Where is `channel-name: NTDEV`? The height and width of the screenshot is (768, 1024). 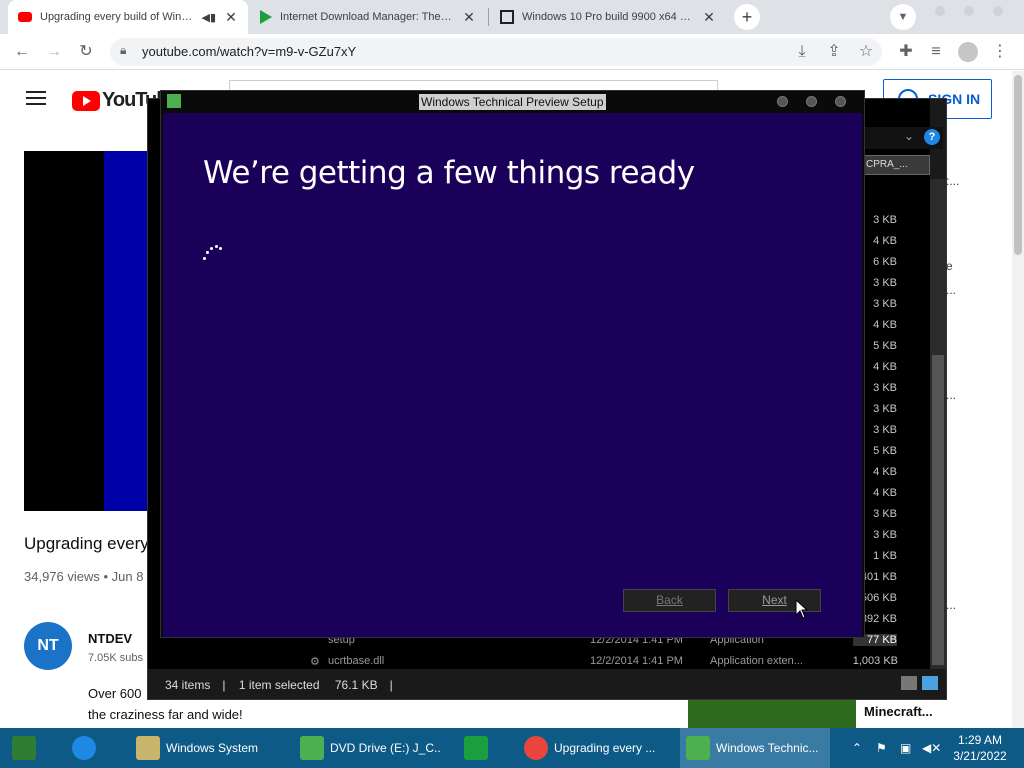
channel-name: NTDEV is located at coordinates (110, 638).